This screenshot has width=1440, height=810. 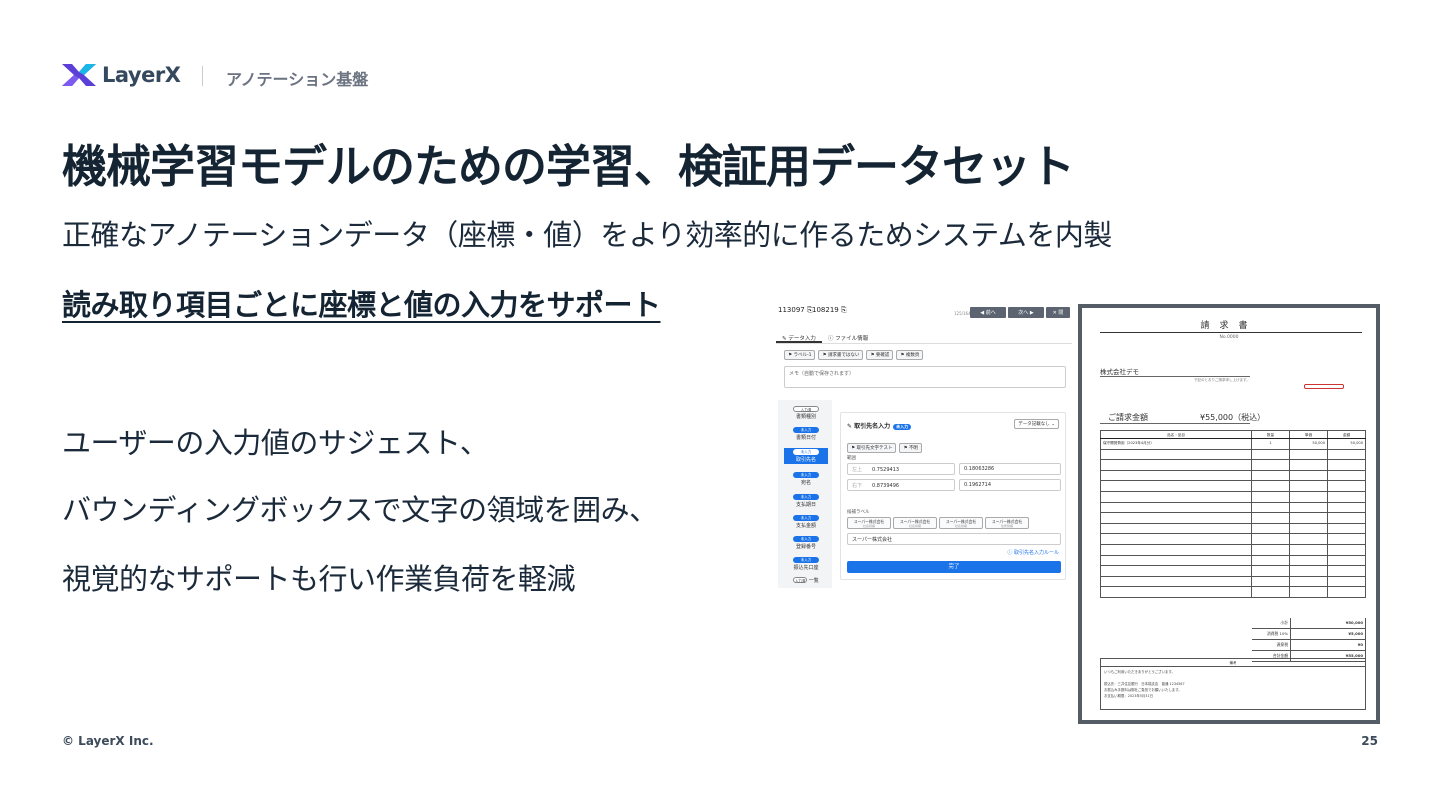 I want to click on field-item-doc-type: 入力済 書類種別, so click(x=806, y=413).